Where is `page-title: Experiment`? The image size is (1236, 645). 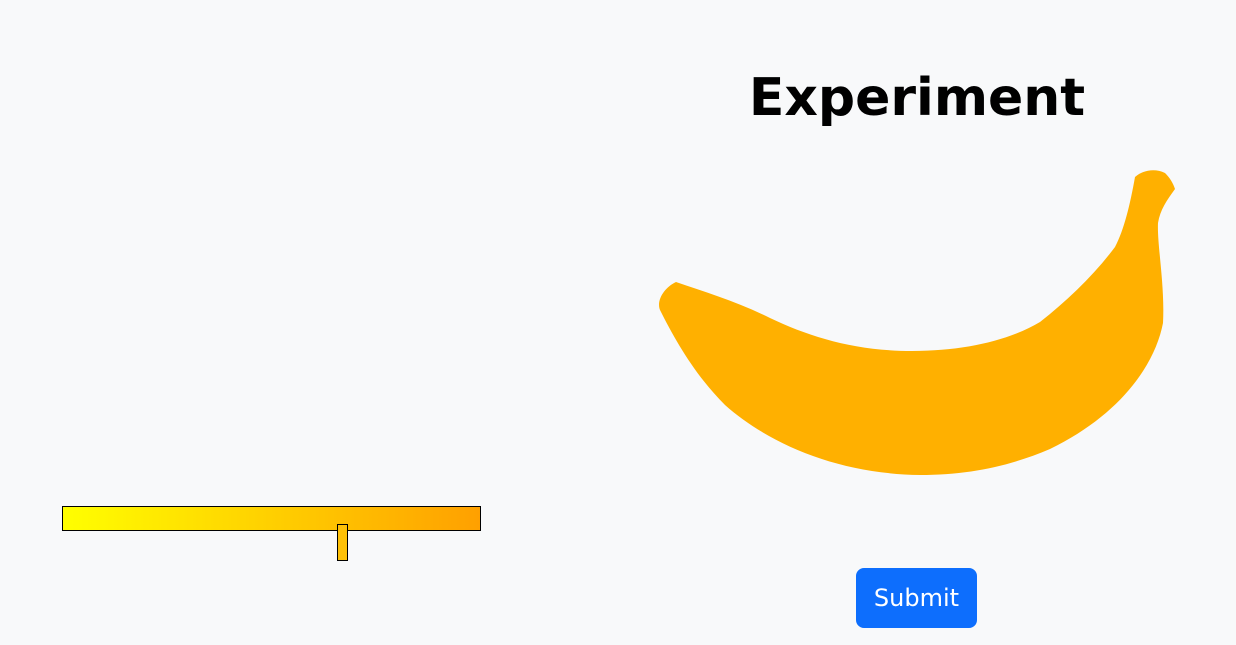
page-title: Experiment is located at coordinates (917, 98).